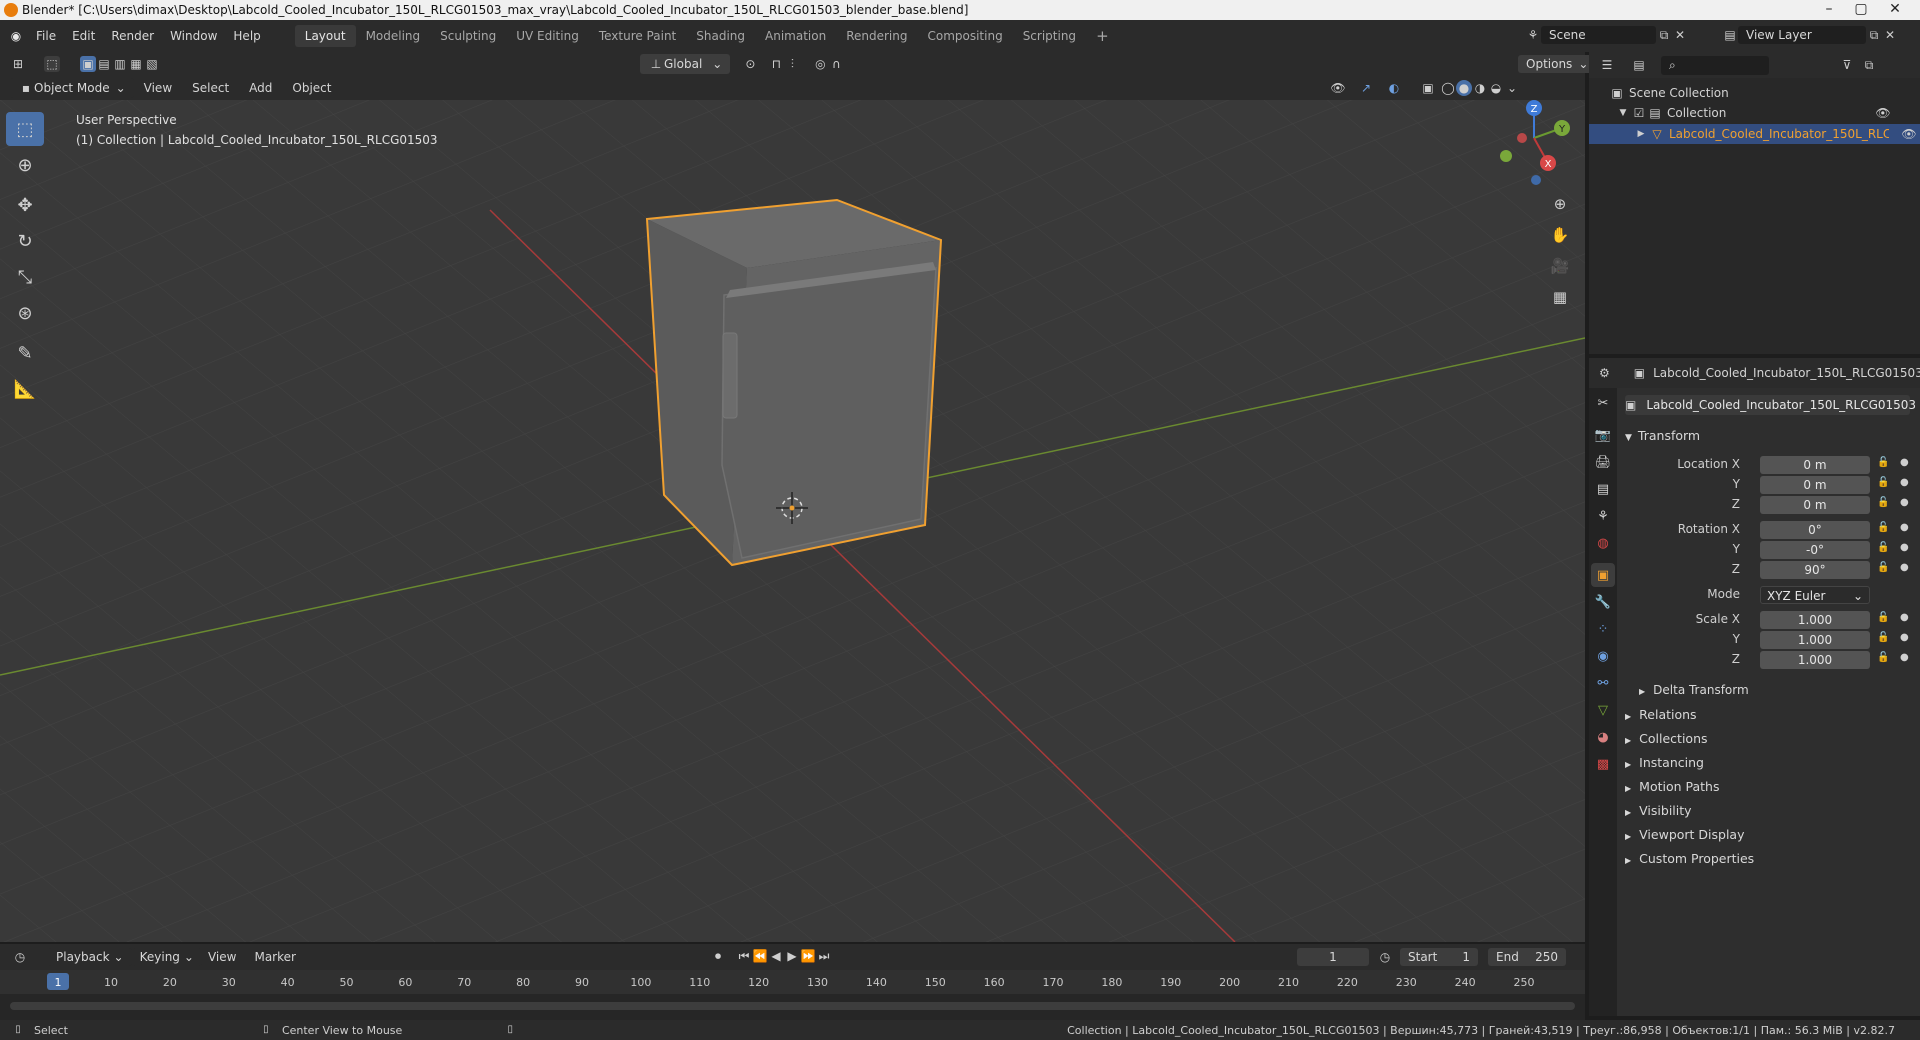 This screenshot has width=1920, height=1040. Describe the element at coordinates (1802, 35) in the screenshot. I see `view-layer-field: View Layer` at that location.